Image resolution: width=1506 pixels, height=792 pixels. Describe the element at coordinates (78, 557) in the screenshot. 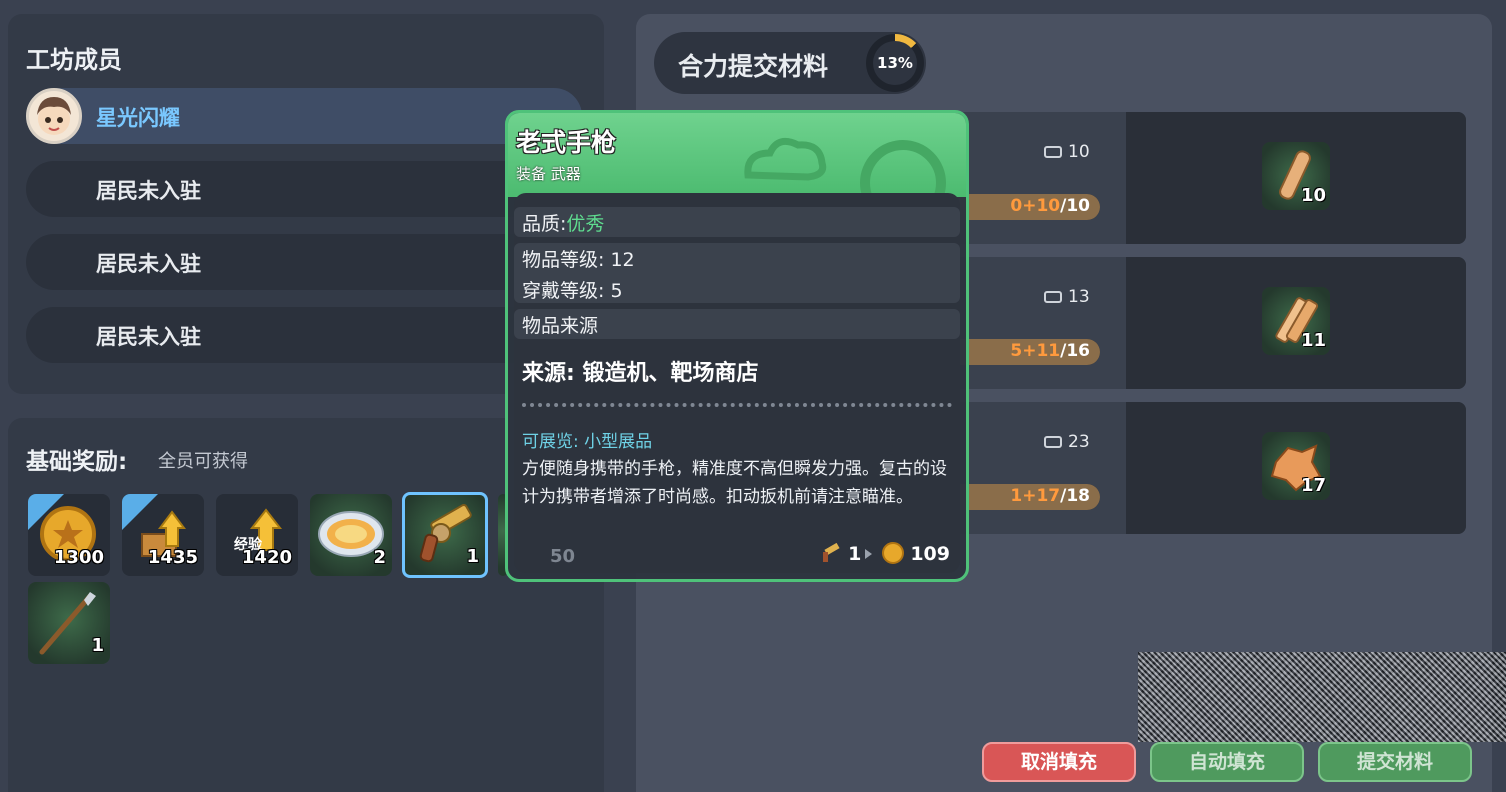

I see `reward-count: 1300` at that location.